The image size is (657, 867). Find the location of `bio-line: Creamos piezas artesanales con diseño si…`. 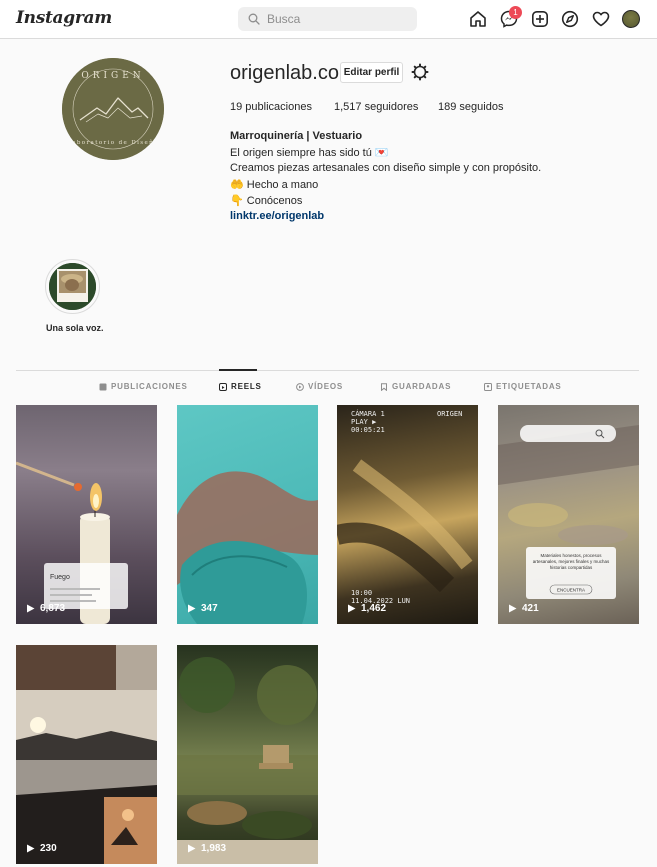

bio-line: Creamos piezas artesanales con diseño si… is located at coordinates (386, 168).